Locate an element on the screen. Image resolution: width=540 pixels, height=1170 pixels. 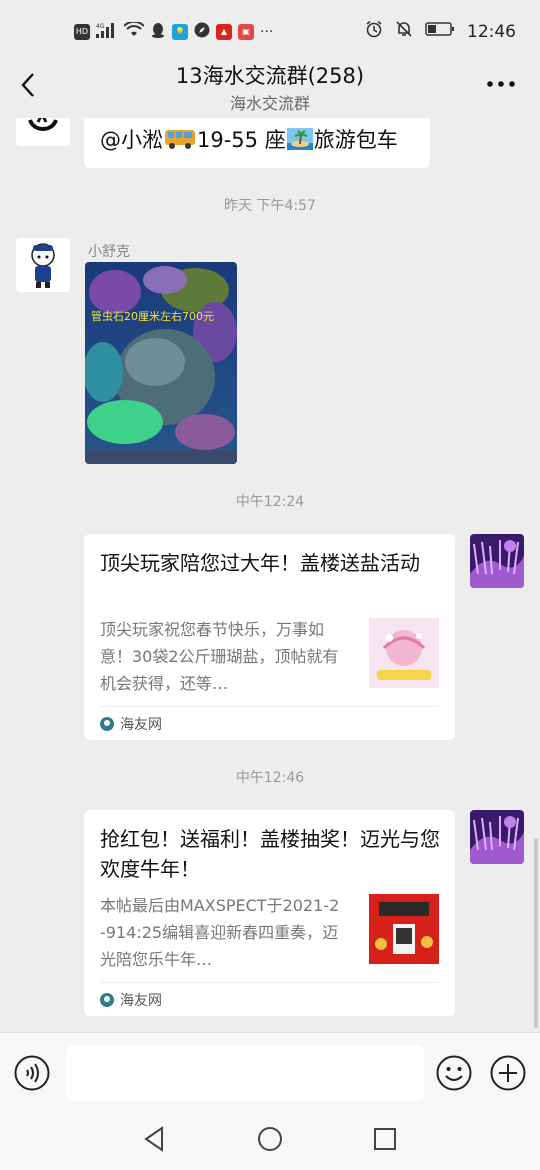
message-bubble: @小淞 19-55 座 旅游包车 is located at coordinates (257, 143).